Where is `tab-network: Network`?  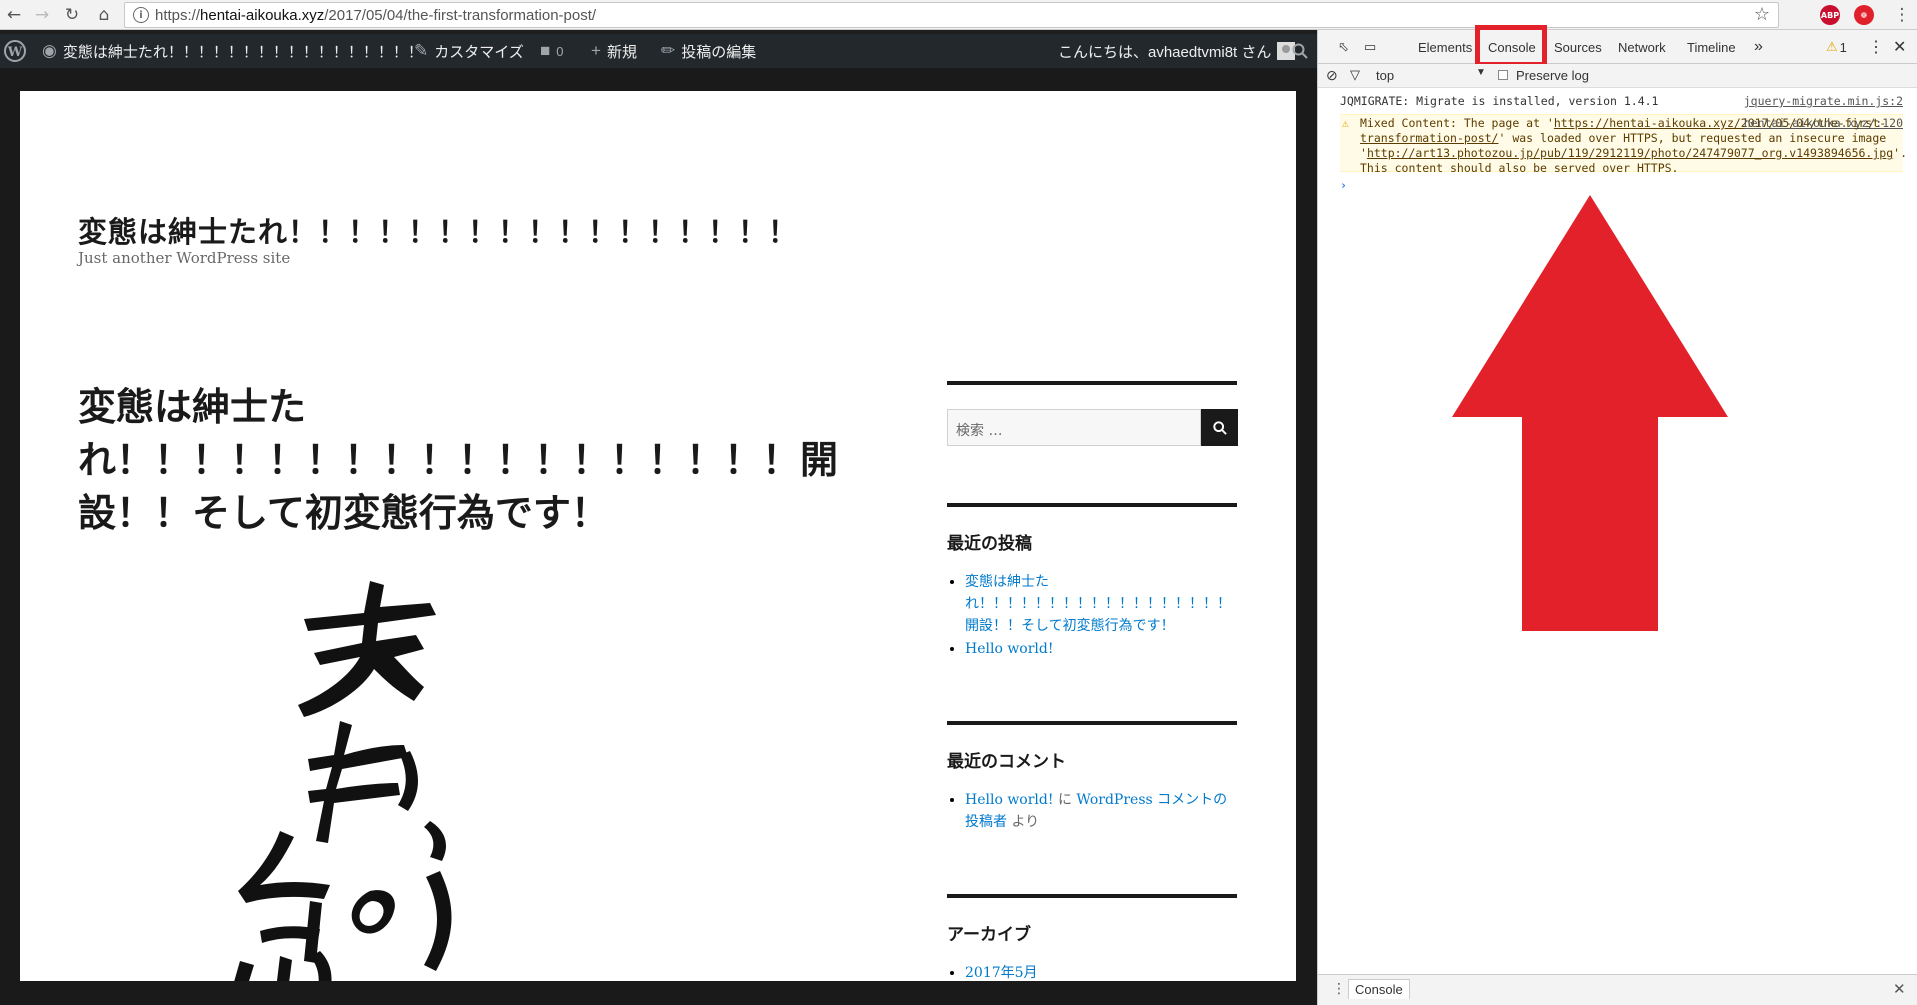 tab-network: Network is located at coordinates (1642, 47).